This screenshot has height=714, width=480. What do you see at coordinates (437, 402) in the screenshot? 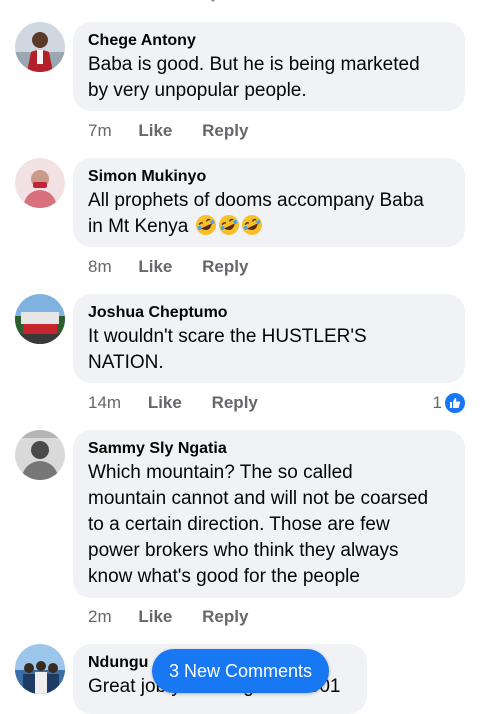
I see `reaction-count: 1` at bounding box center [437, 402].